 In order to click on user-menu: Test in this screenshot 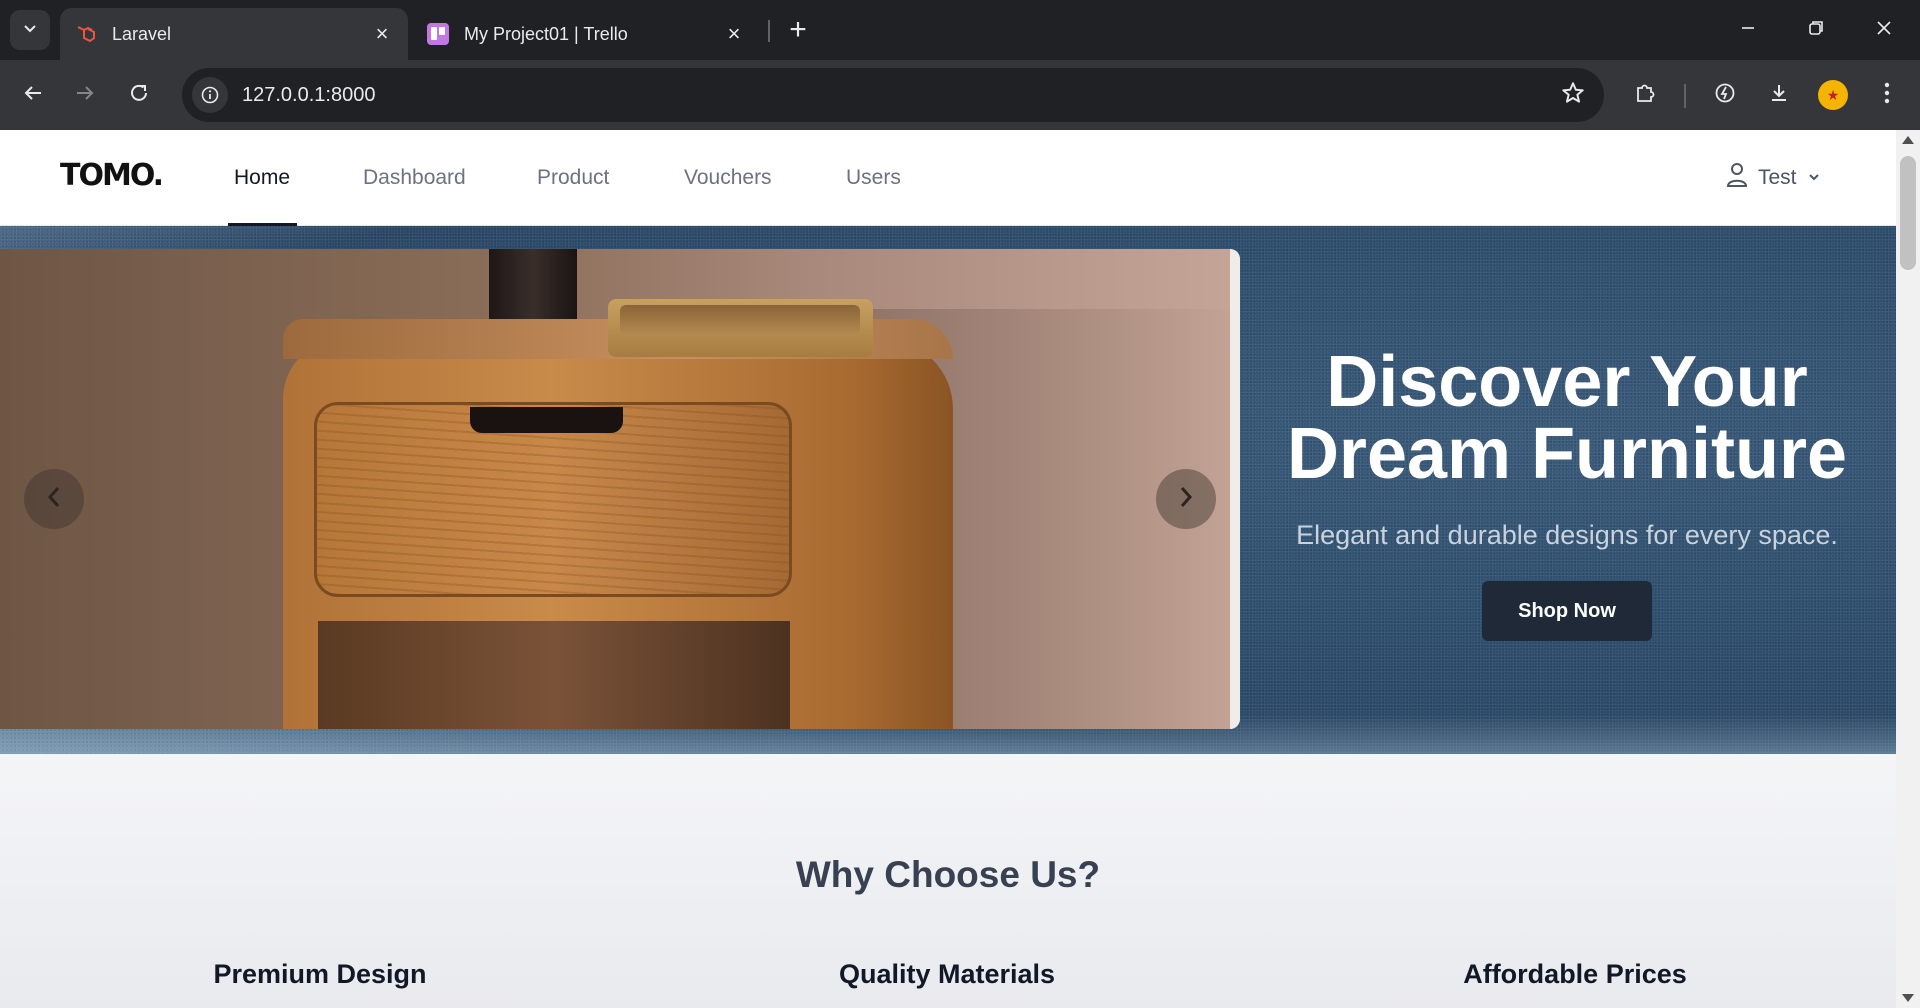, I will do `click(1773, 178)`.